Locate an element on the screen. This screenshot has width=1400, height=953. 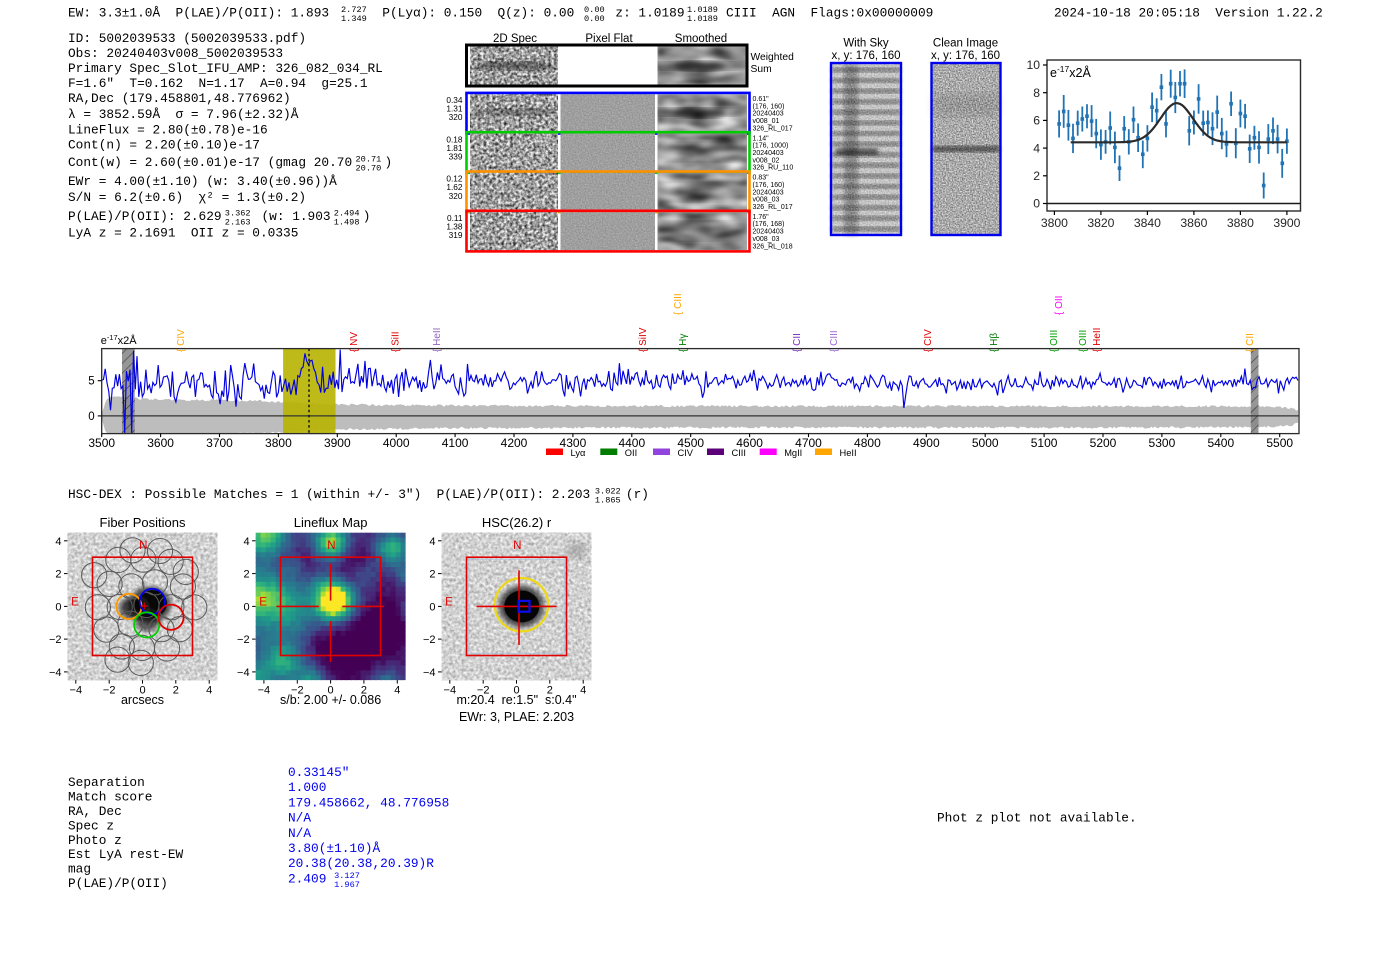
svg-text: Fiber Positions is located at coordinates (143, 522).